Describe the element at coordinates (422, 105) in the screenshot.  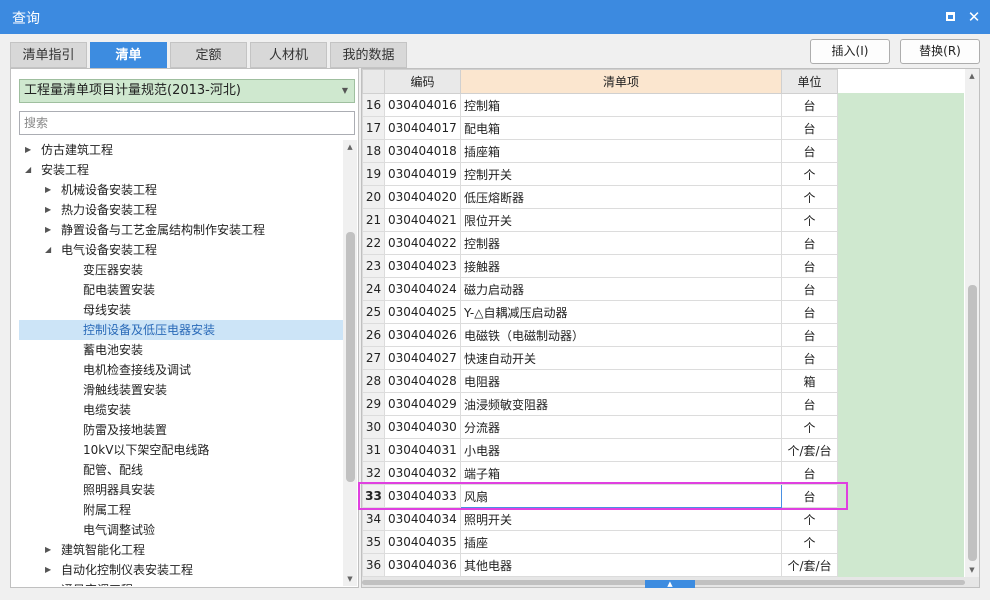
I see `cell-code: 030404016` at that location.